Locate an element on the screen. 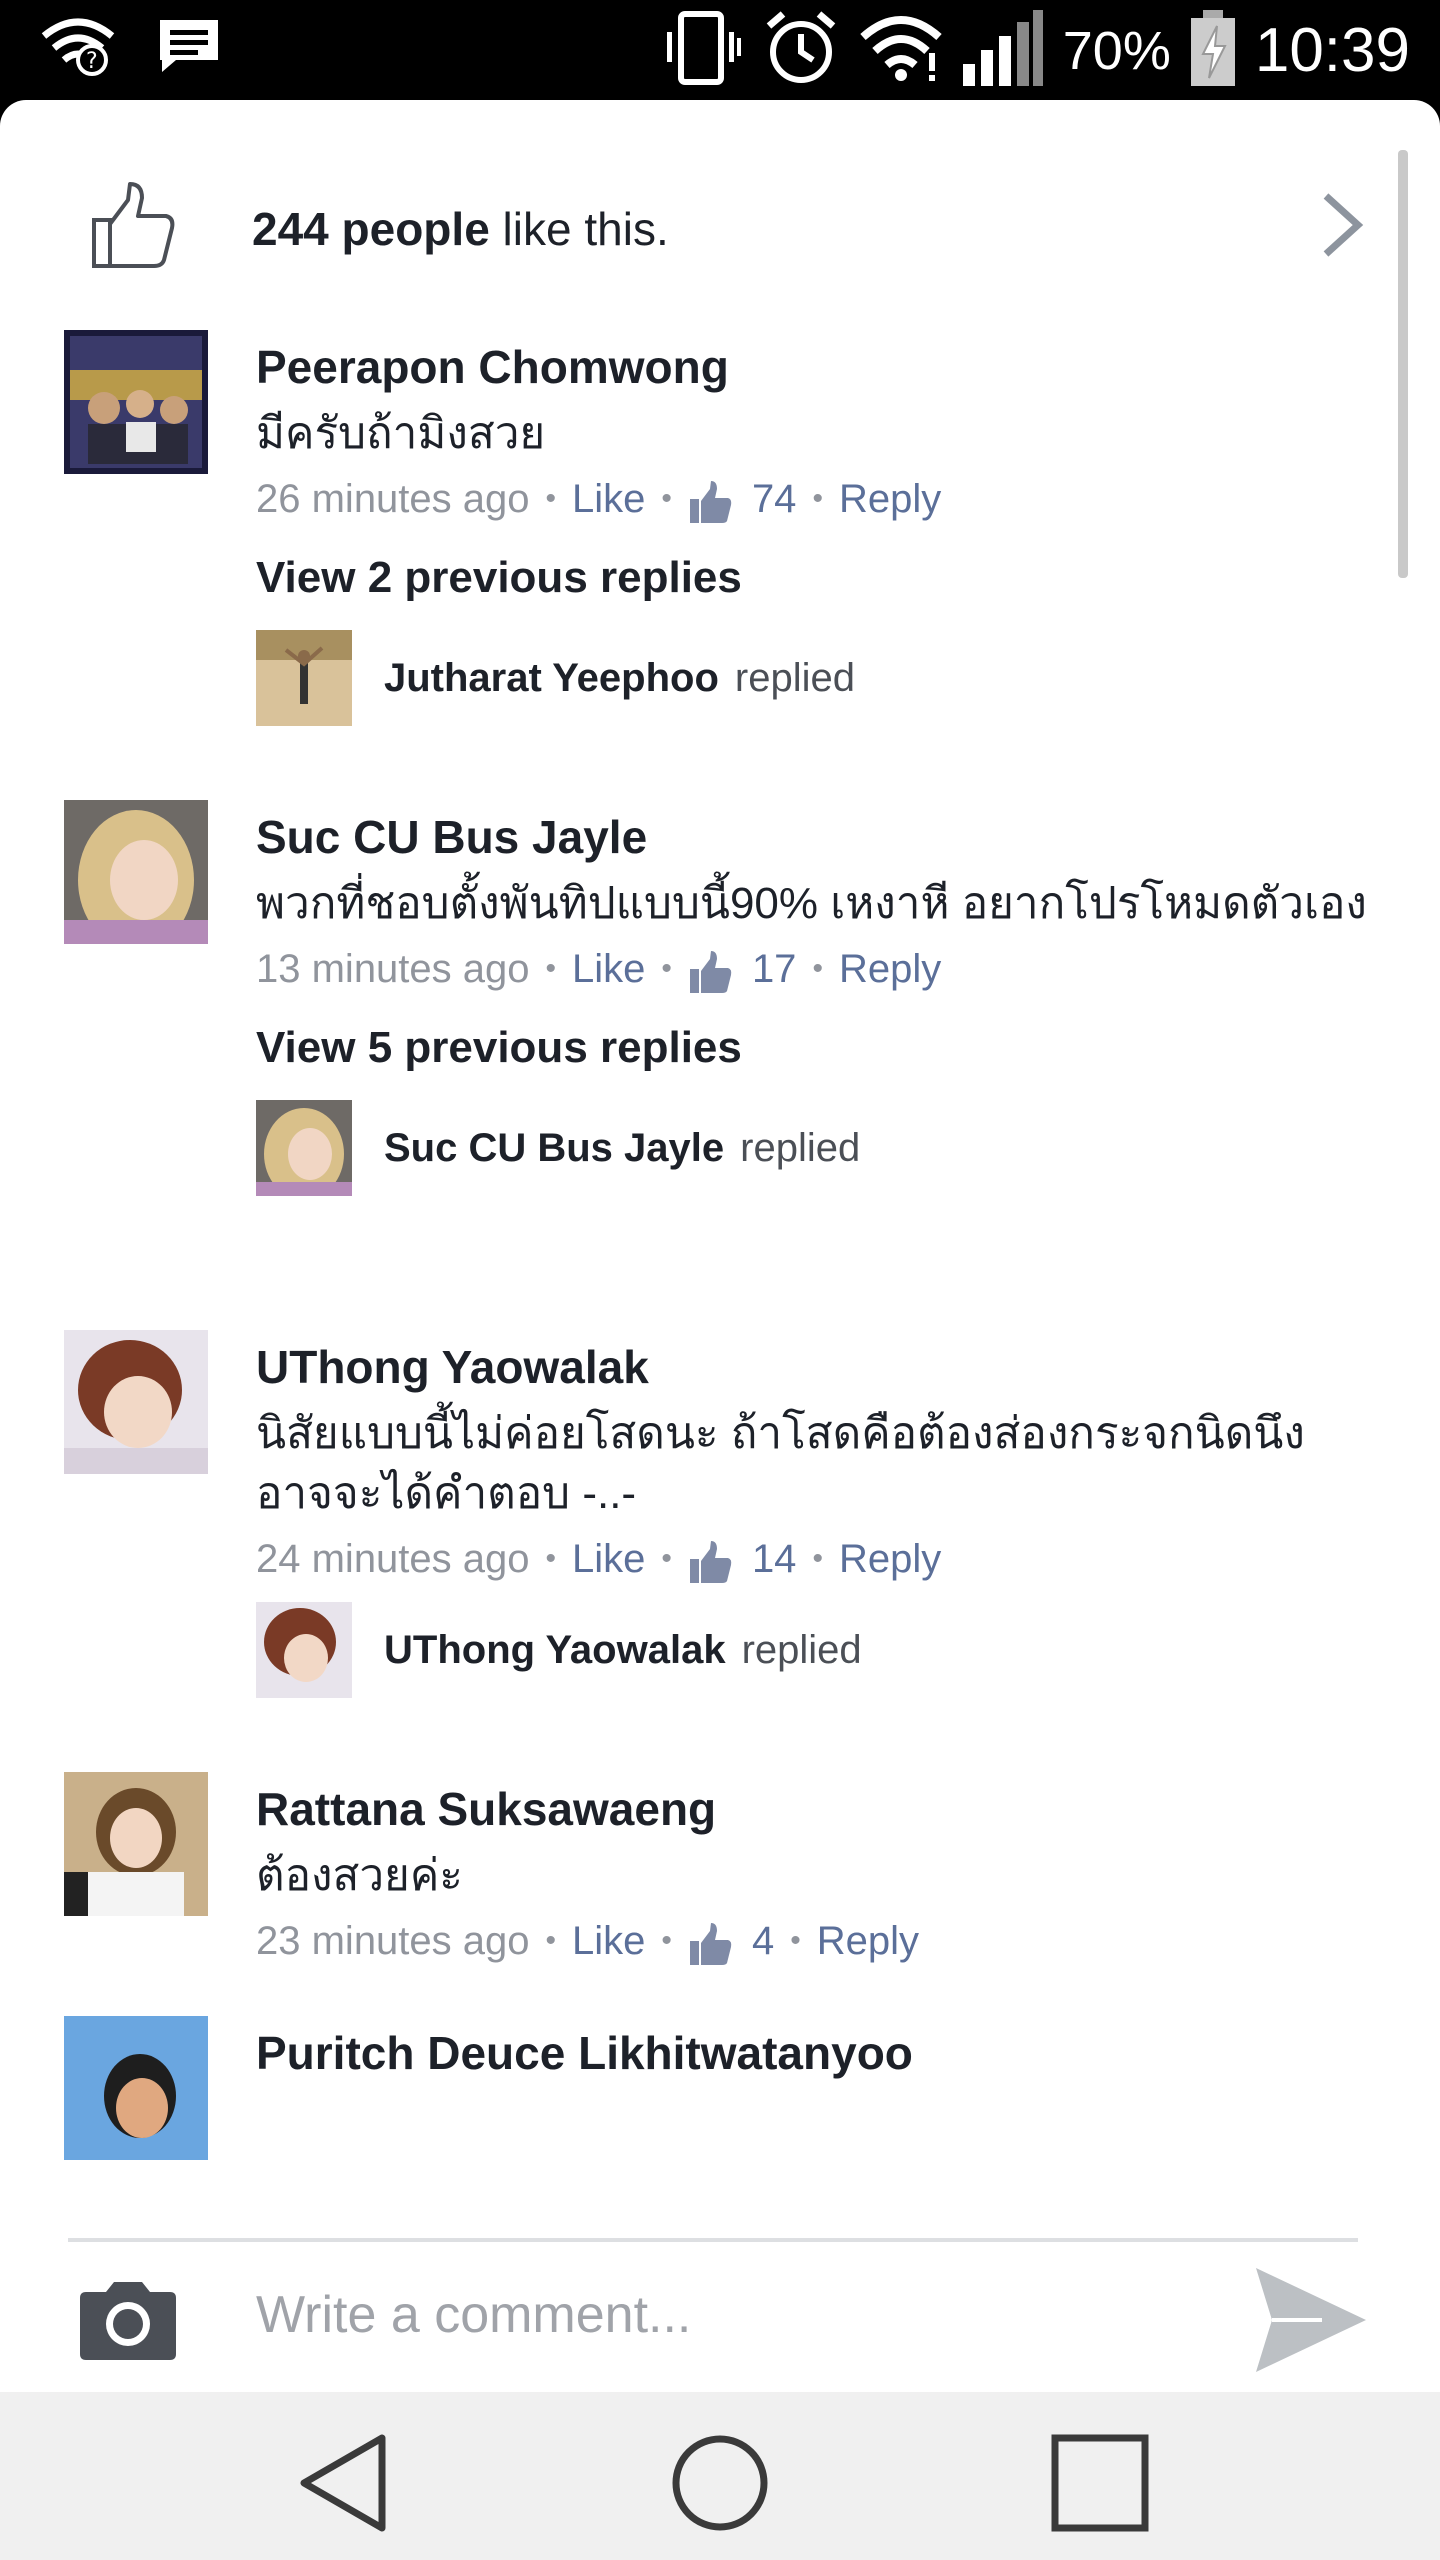  comment-text: มีครับถ้ามิงสวย is located at coordinates (401, 433).